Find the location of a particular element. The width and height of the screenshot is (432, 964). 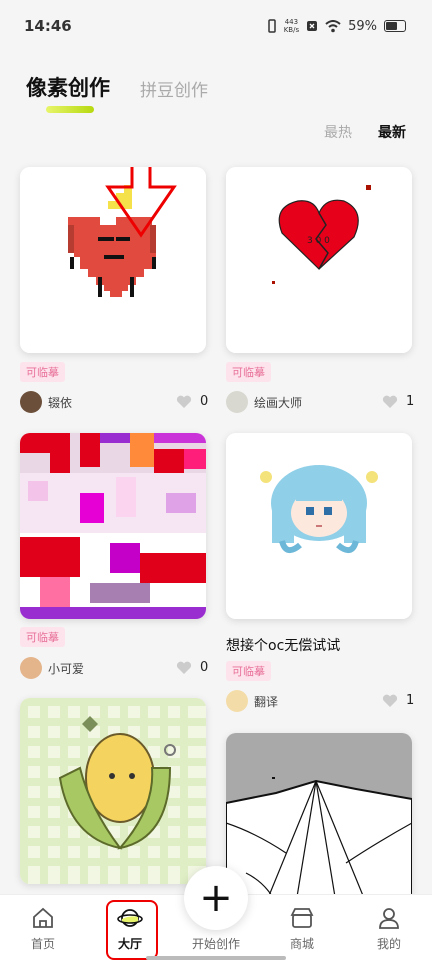

wifi-icon is located at coordinates (333, 25).